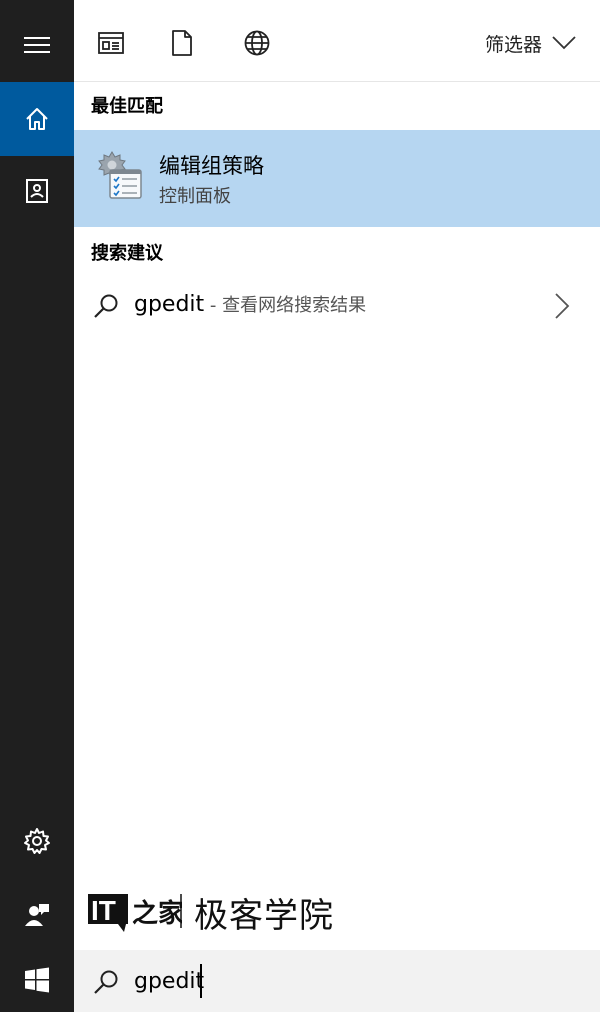 This screenshot has height=1012, width=600. I want to click on windows-logo-icon, so click(37, 980).